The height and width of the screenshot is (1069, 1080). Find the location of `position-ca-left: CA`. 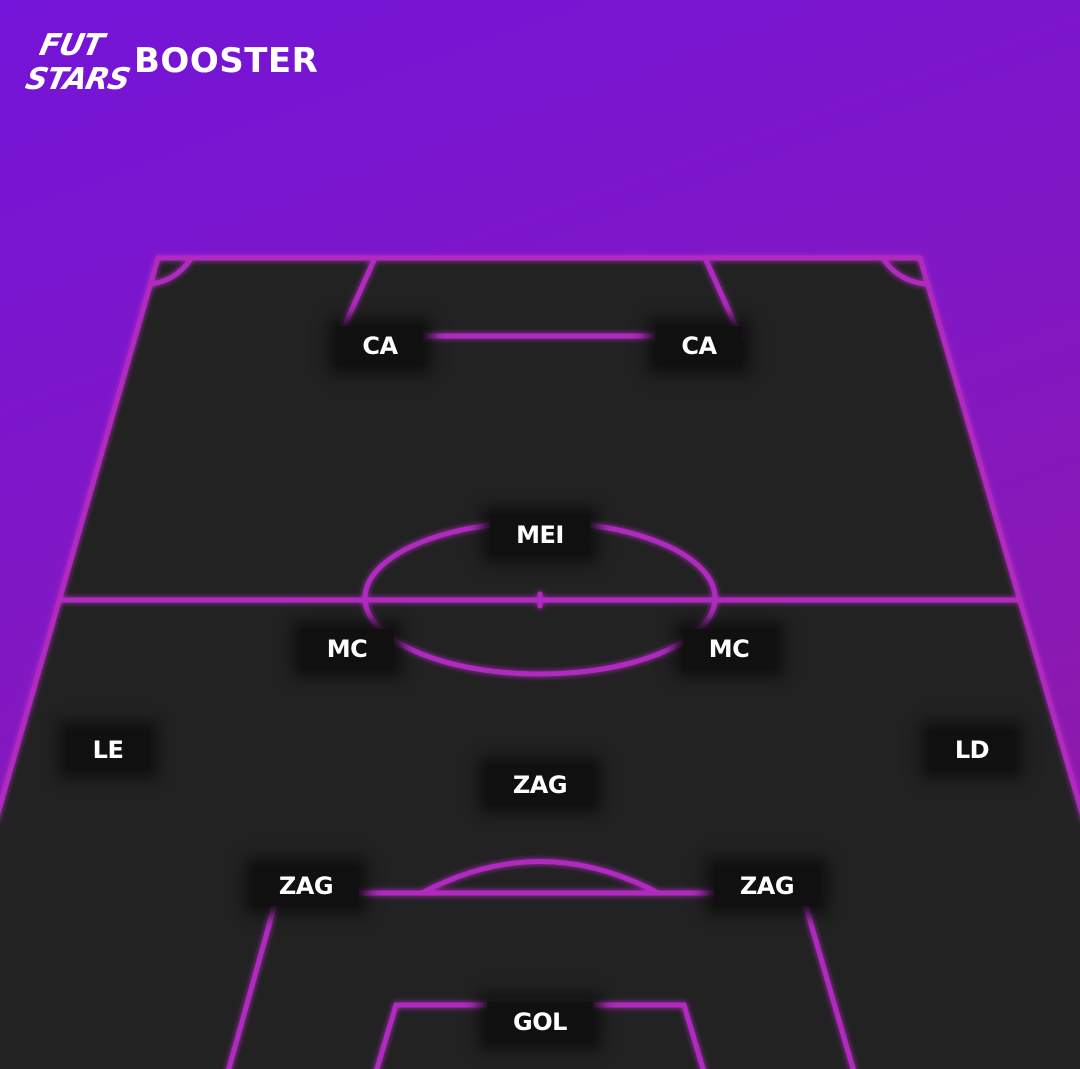

position-ca-left: CA is located at coordinates (380, 346).